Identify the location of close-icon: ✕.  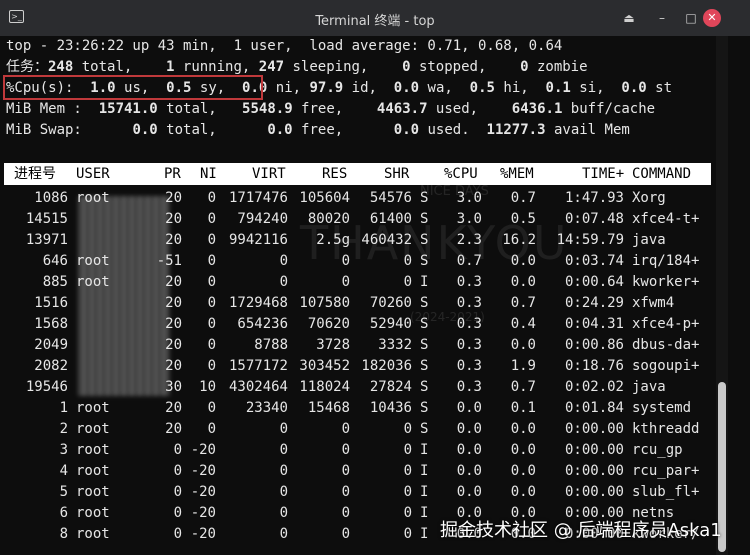
(712, 18).